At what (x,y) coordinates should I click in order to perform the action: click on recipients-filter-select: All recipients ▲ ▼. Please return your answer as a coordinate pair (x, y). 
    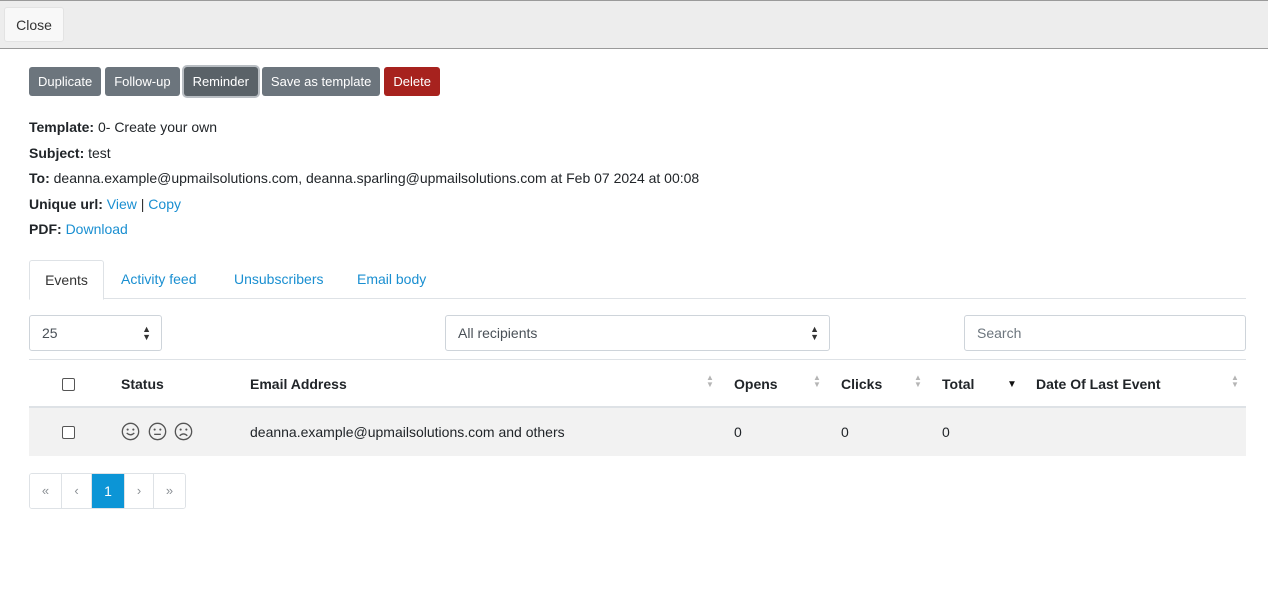
    Looking at the image, I should click on (637, 333).